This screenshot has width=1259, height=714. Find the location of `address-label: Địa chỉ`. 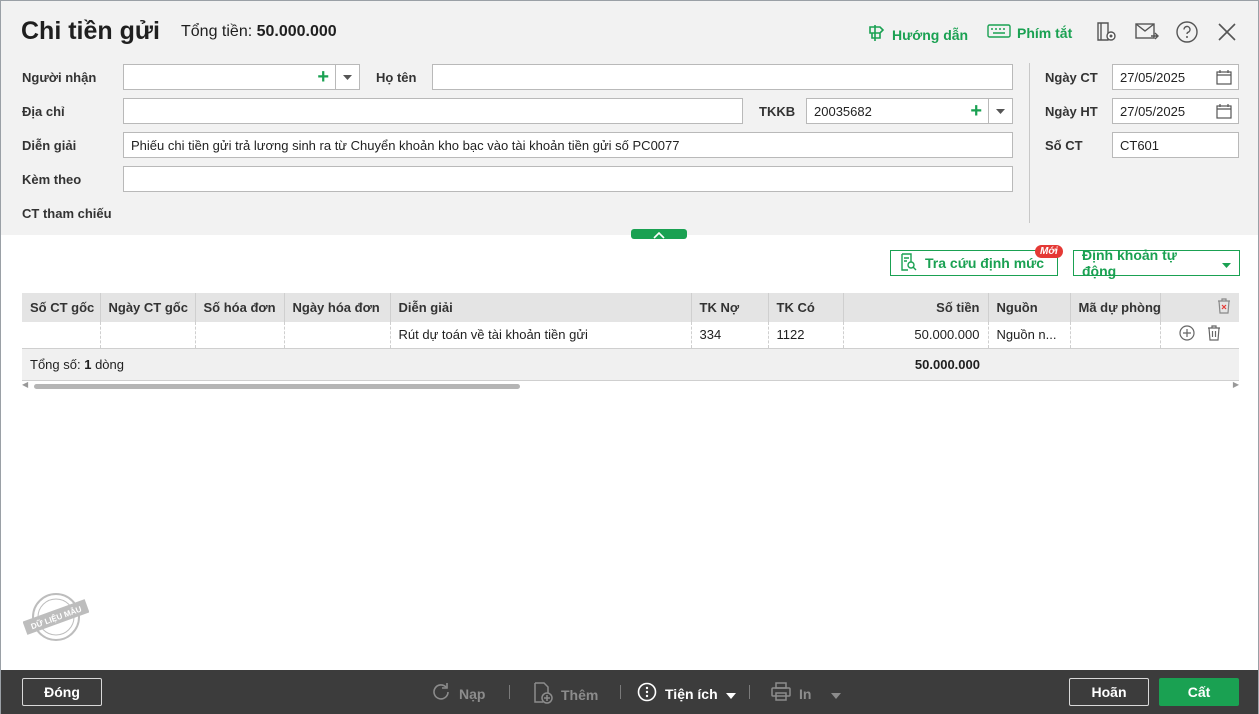

address-label: Địa chỉ is located at coordinates (43, 111).